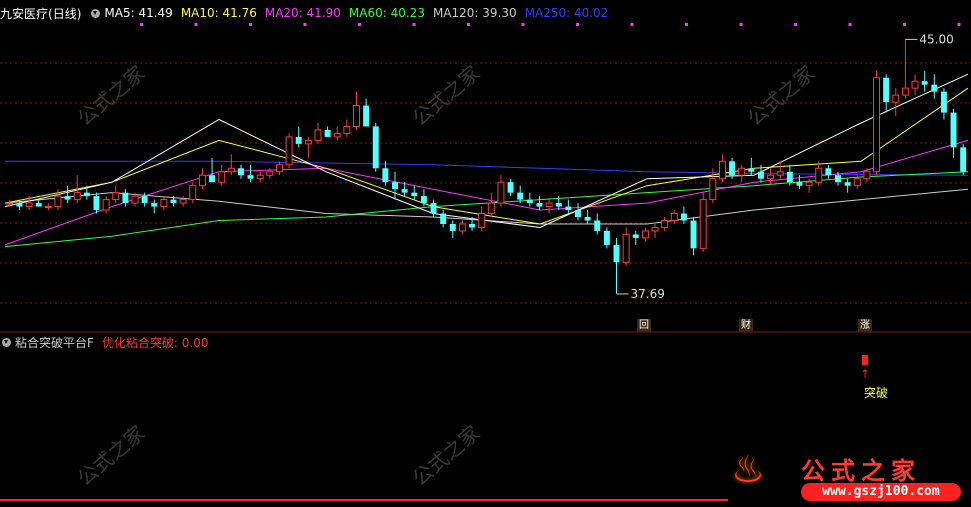 The image size is (971, 507). Describe the element at coordinates (865, 325) in the screenshot. I see `event-badge-zhang: 涨` at that location.